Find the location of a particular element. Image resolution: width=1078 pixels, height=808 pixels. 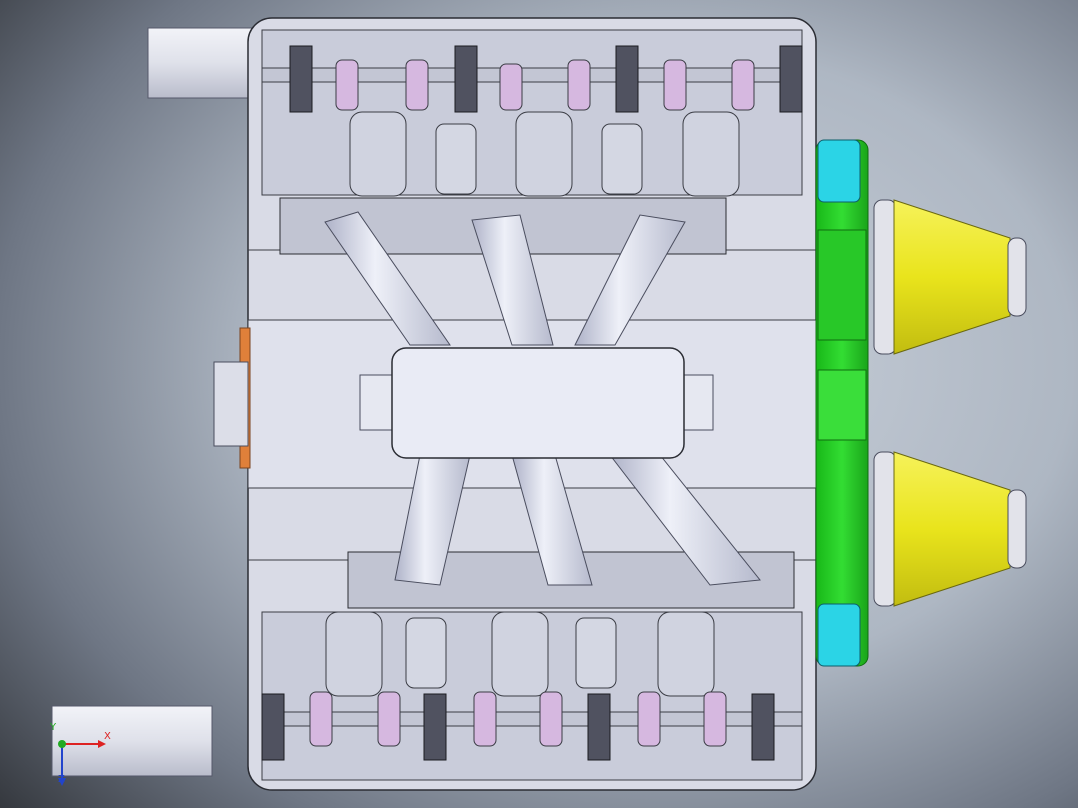

cam-pulley-top is located at coordinates (839, 171).